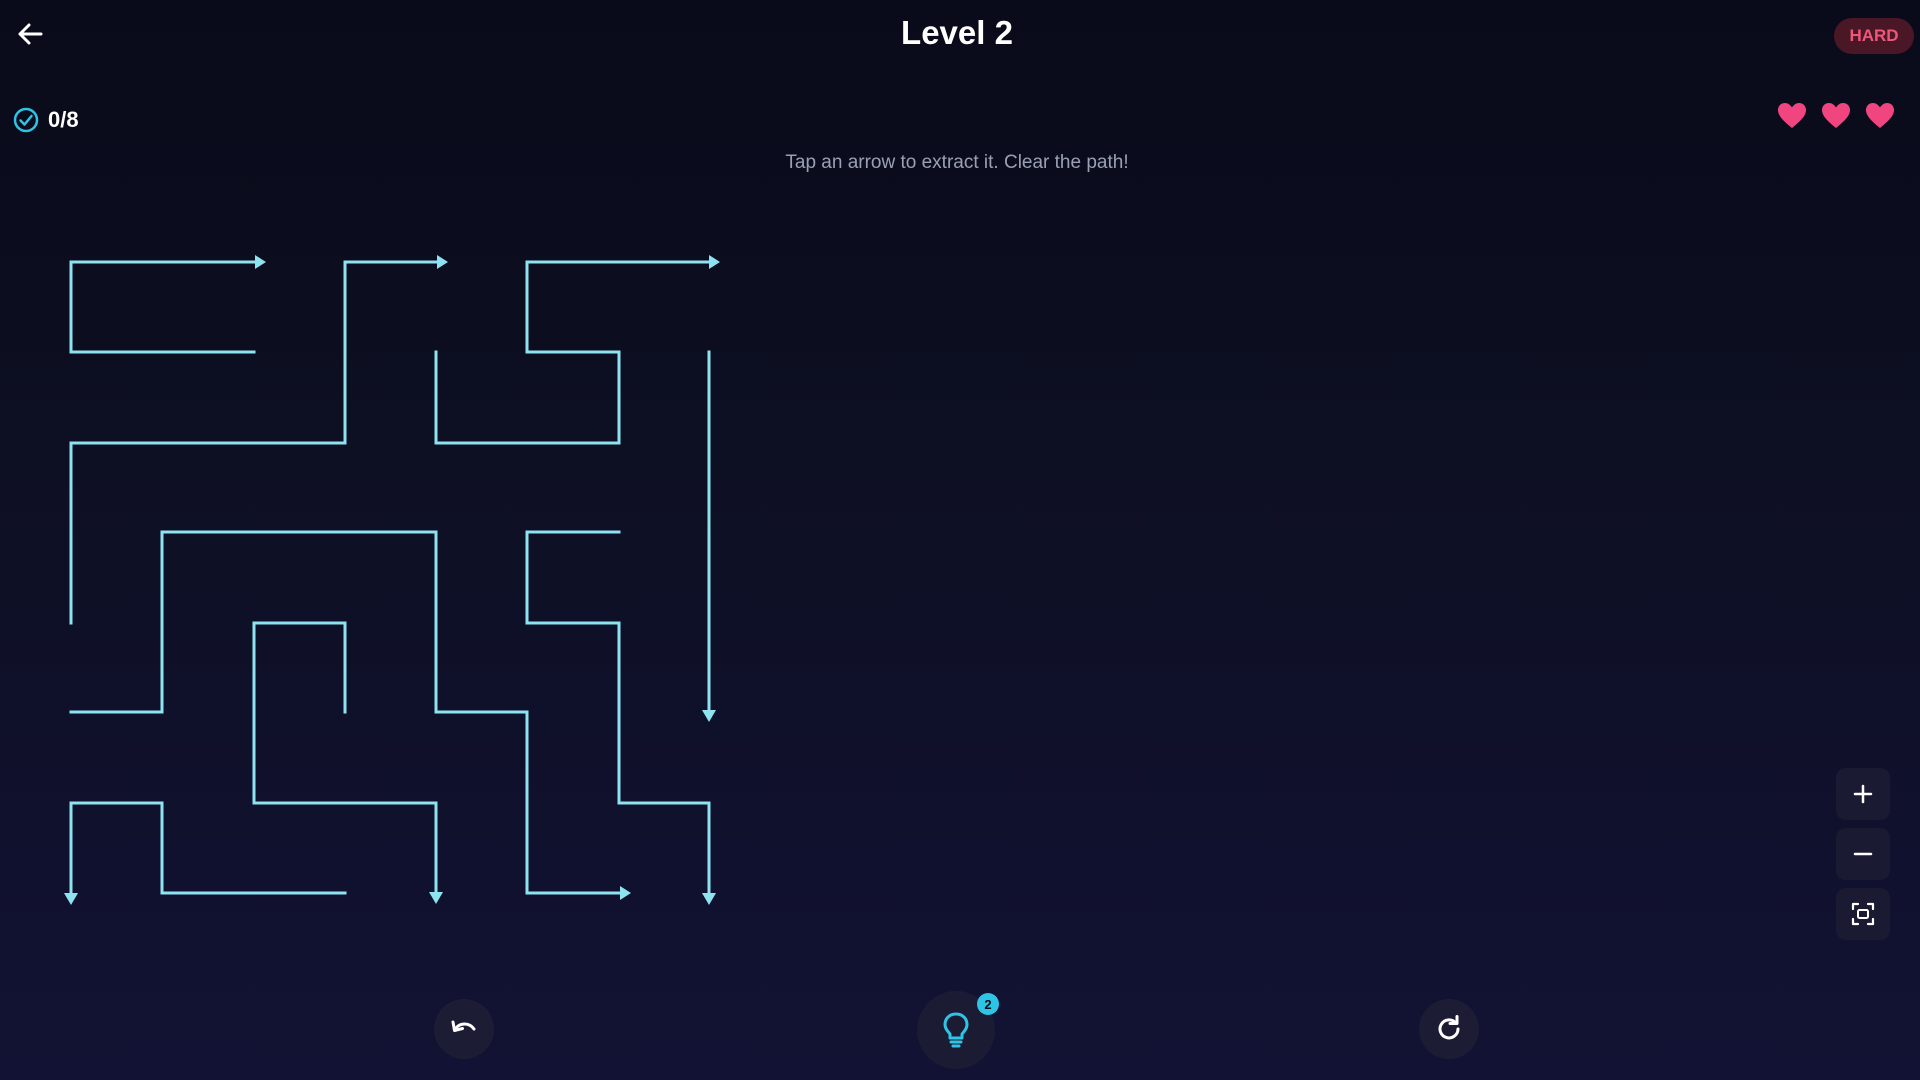  I want to click on undo-button, so click(464, 1029).